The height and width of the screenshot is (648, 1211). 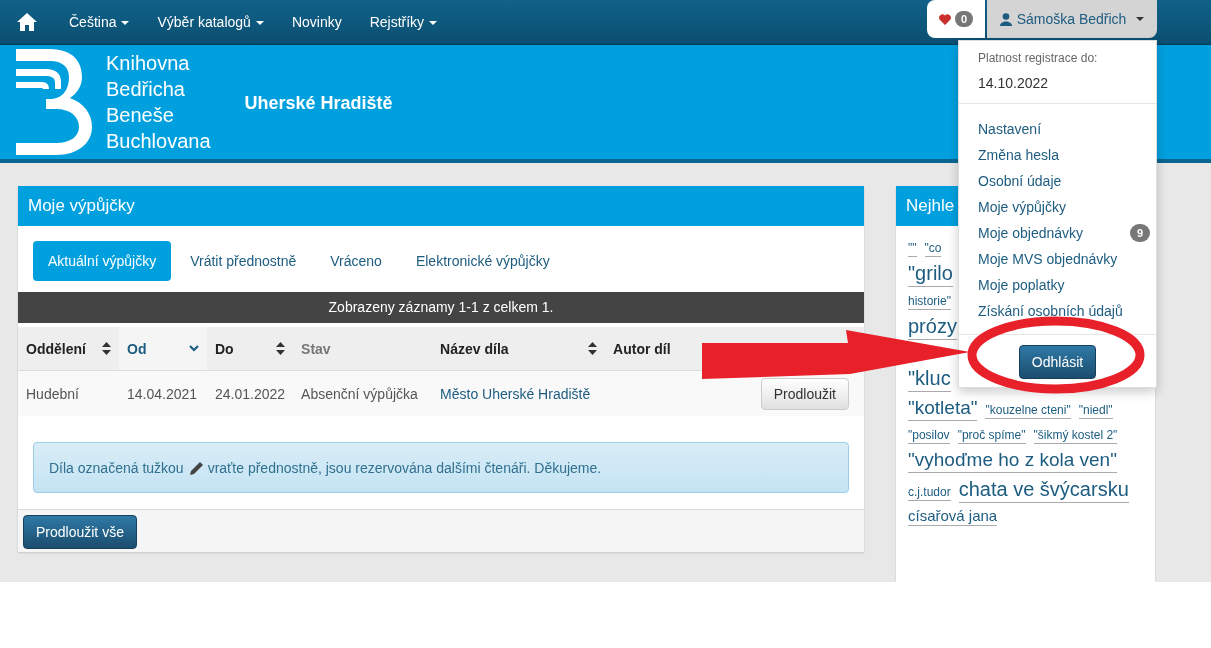 What do you see at coordinates (158, 141) in the screenshot?
I see `library-name-line: Buchlovana` at bounding box center [158, 141].